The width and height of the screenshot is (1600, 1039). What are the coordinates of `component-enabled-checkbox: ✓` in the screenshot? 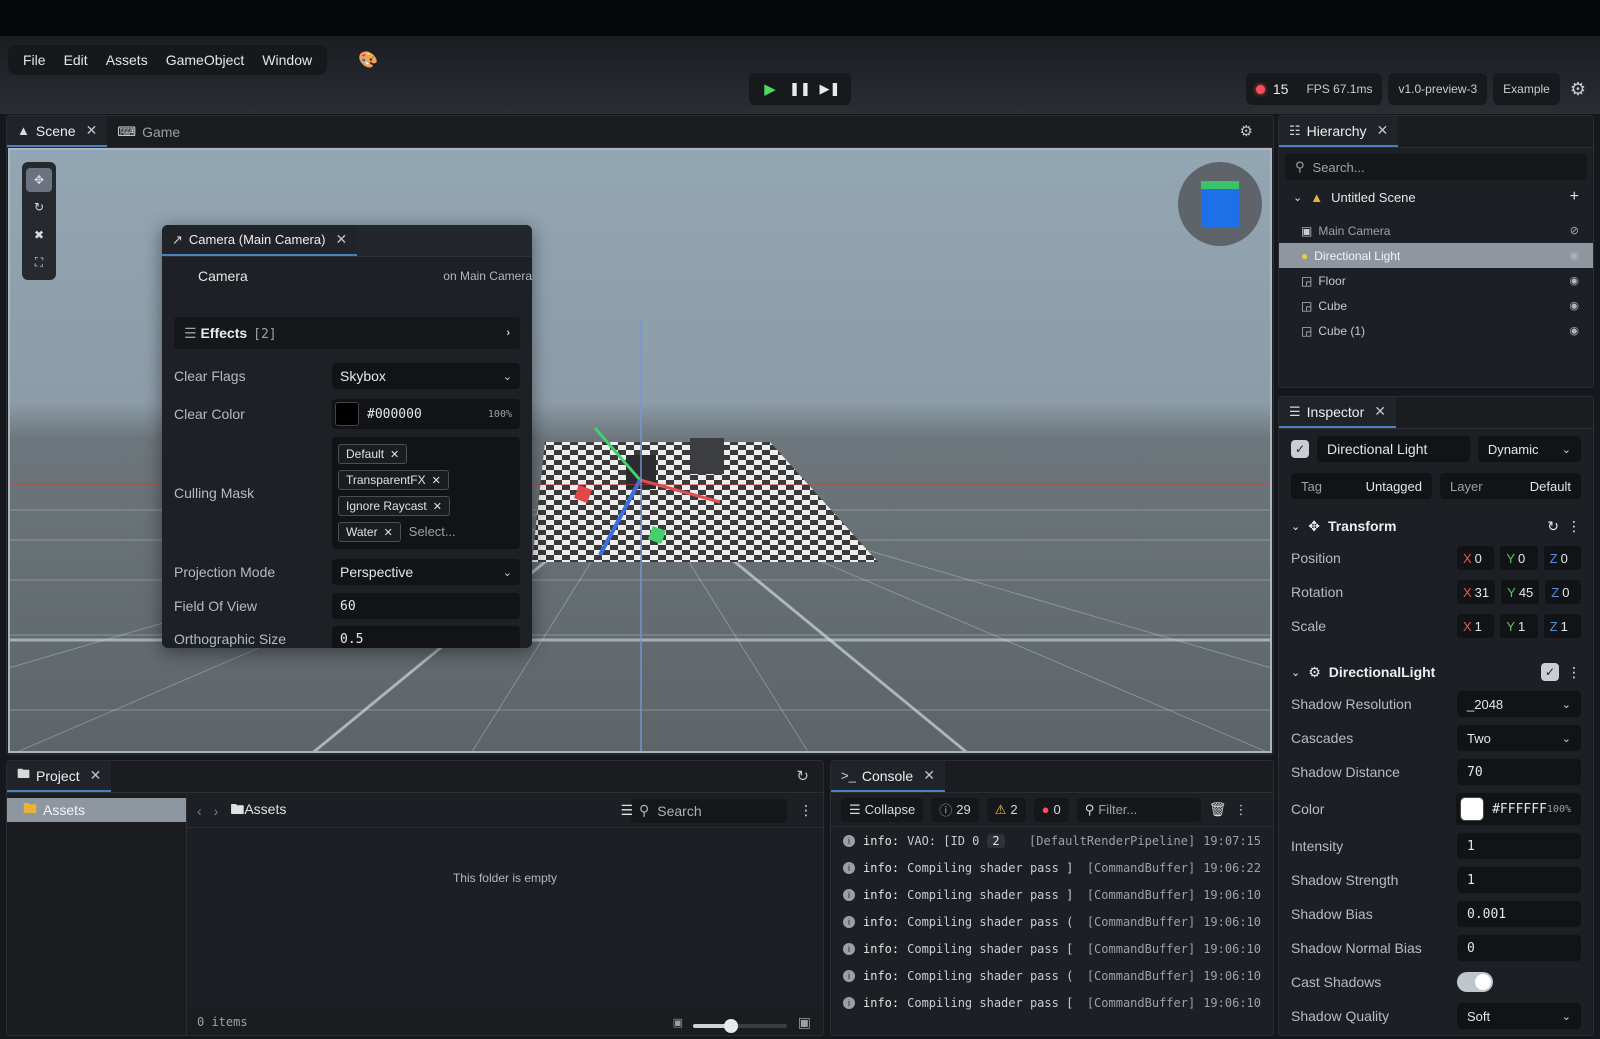 It's located at (1550, 672).